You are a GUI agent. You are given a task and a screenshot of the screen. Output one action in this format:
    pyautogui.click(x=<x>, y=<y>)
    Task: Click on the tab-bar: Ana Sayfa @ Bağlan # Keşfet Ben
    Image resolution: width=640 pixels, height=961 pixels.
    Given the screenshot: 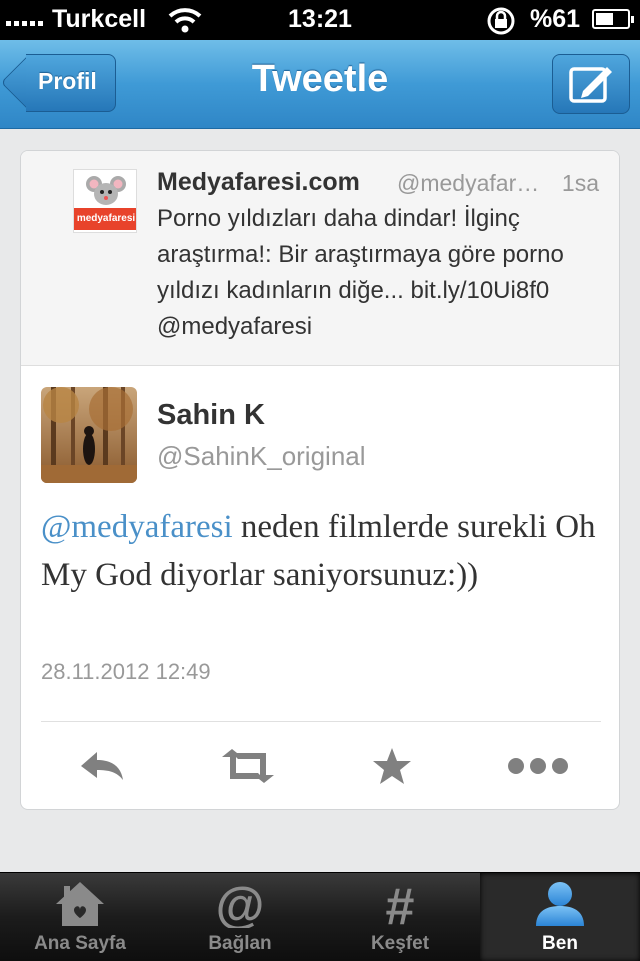 What is the action you would take?
    pyautogui.click(x=320, y=916)
    